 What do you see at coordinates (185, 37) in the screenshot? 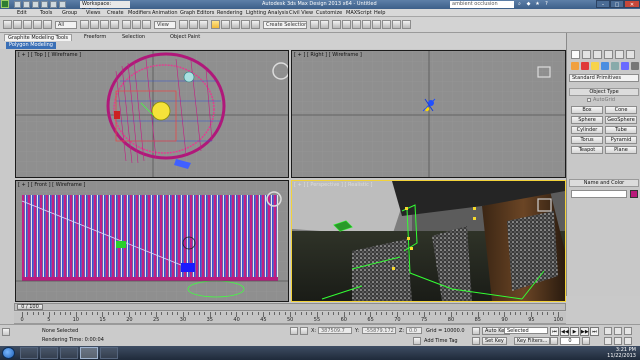
I see `tab-object-paint: Object Paint` at bounding box center [185, 37].